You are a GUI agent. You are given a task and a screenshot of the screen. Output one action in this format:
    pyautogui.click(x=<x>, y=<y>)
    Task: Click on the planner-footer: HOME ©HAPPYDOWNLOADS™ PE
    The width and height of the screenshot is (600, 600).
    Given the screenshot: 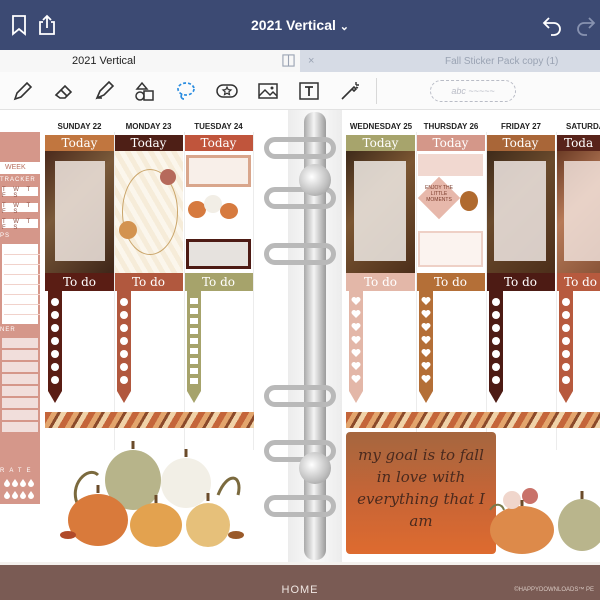 What is the action you would take?
    pyautogui.click(x=300, y=582)
    